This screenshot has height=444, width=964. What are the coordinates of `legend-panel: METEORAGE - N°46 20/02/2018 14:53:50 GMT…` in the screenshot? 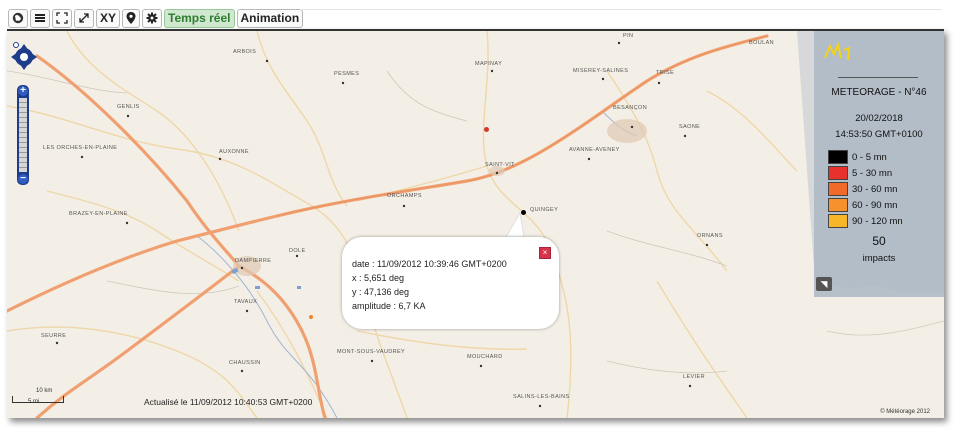 It's located at (879, 164).